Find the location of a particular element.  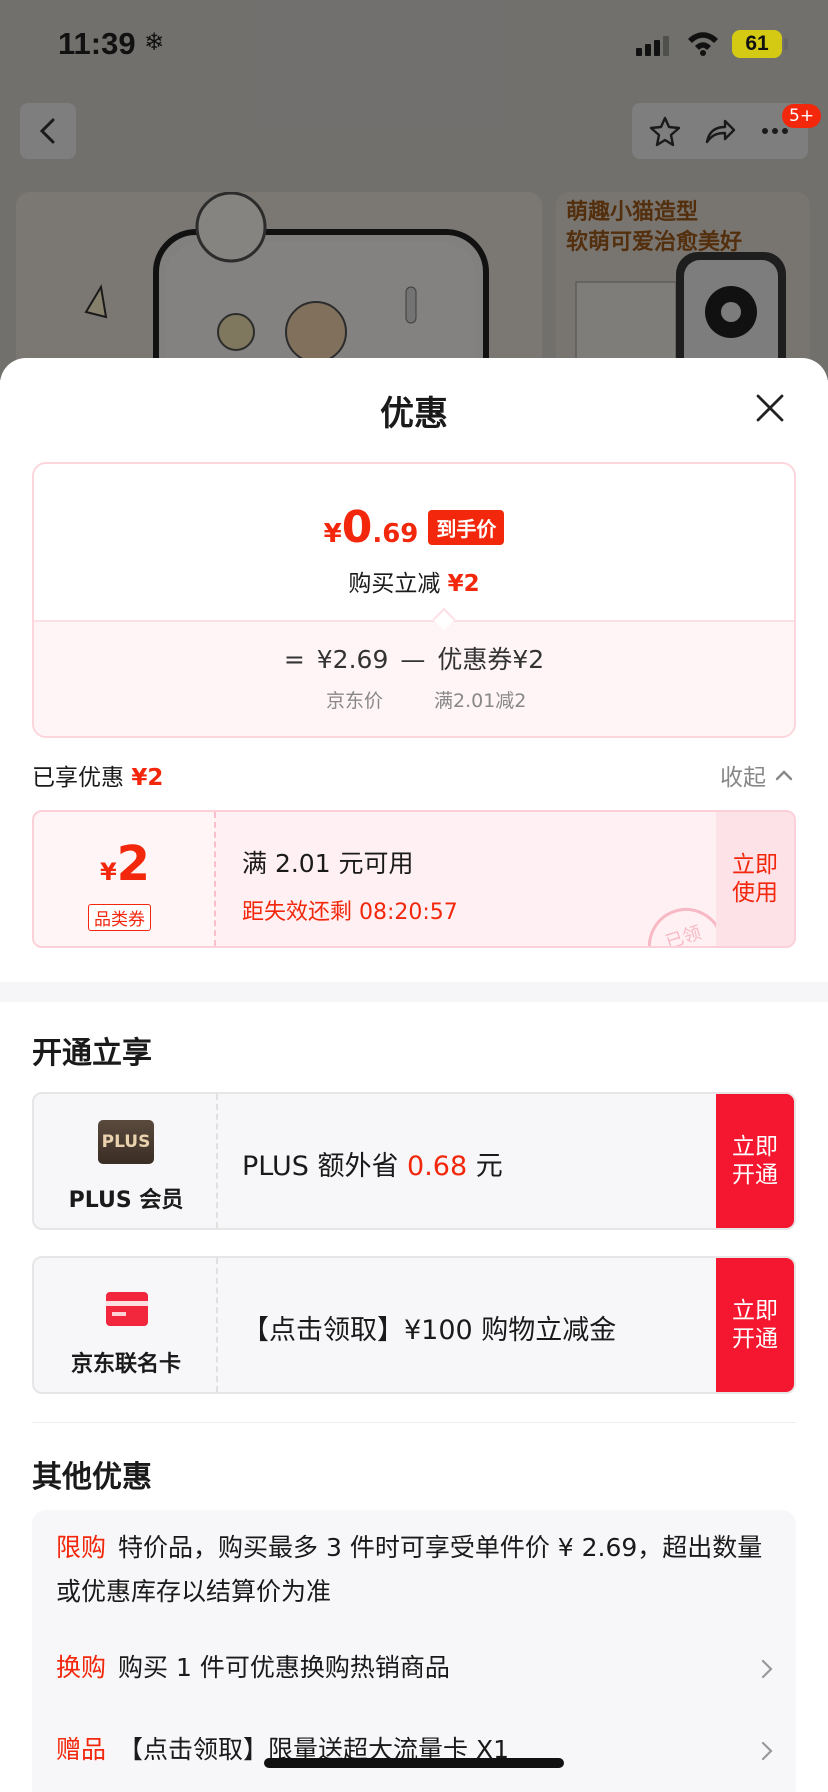

notification-badge: 5+ is located at coordinates (802, 116).